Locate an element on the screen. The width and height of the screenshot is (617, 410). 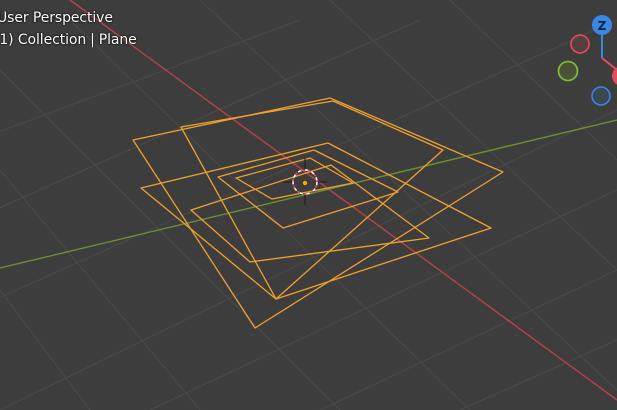
object-name-label: Plane is located at coordinates (117, 40).